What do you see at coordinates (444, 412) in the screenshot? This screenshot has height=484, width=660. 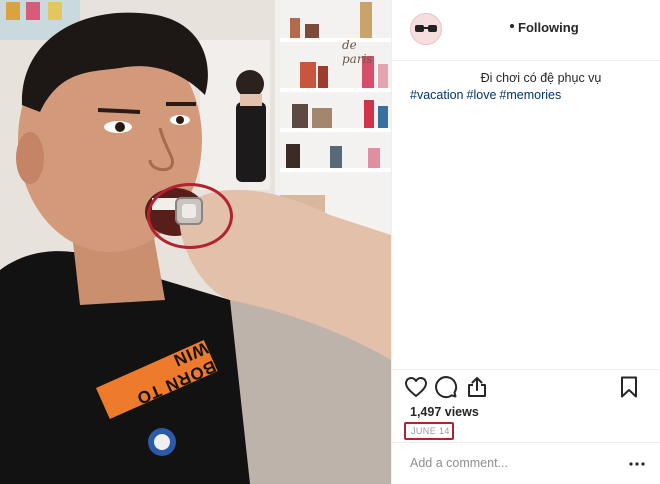 I see `view-count: 1,497 views` at bounding box center [444, 412].